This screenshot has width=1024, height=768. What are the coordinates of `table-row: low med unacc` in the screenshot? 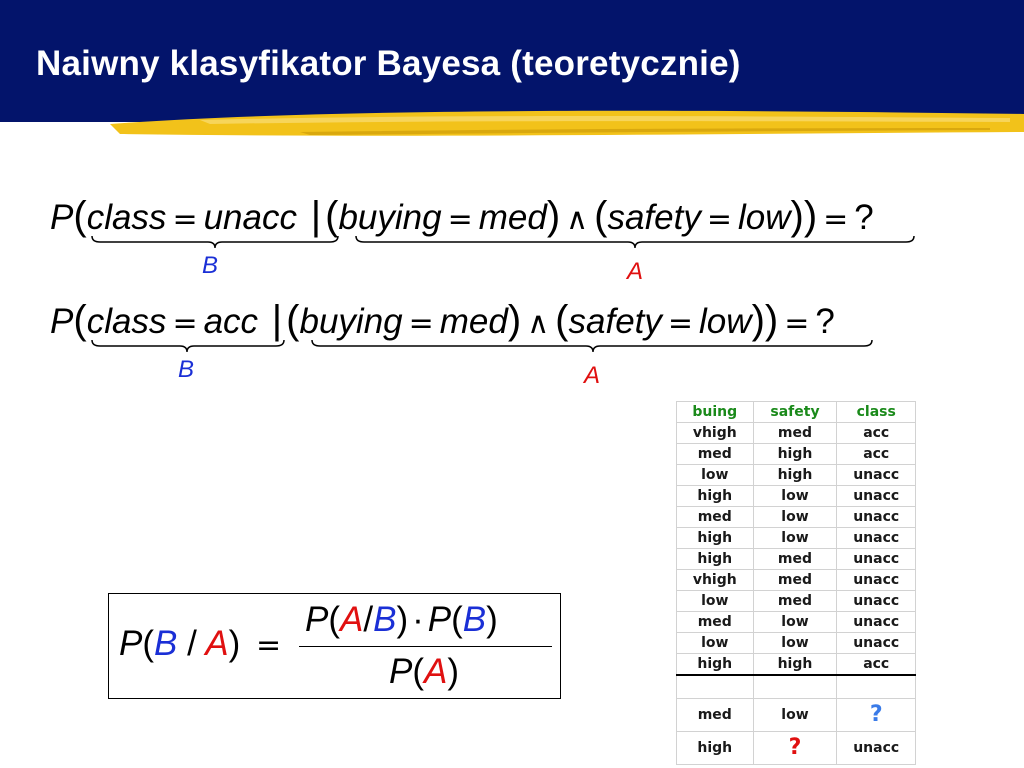 It's located at (796, 601).